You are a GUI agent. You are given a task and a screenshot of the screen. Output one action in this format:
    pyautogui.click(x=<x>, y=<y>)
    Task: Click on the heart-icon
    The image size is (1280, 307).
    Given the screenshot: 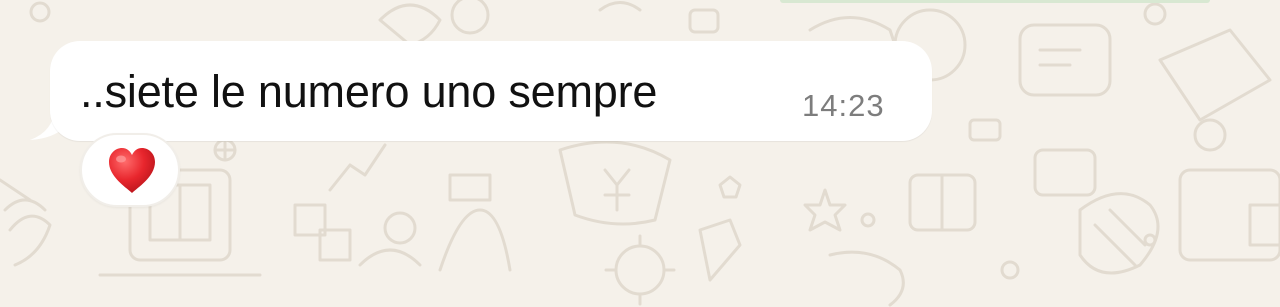 What is the action you would take?
    pyautogui.click(x=132, y=170)
    